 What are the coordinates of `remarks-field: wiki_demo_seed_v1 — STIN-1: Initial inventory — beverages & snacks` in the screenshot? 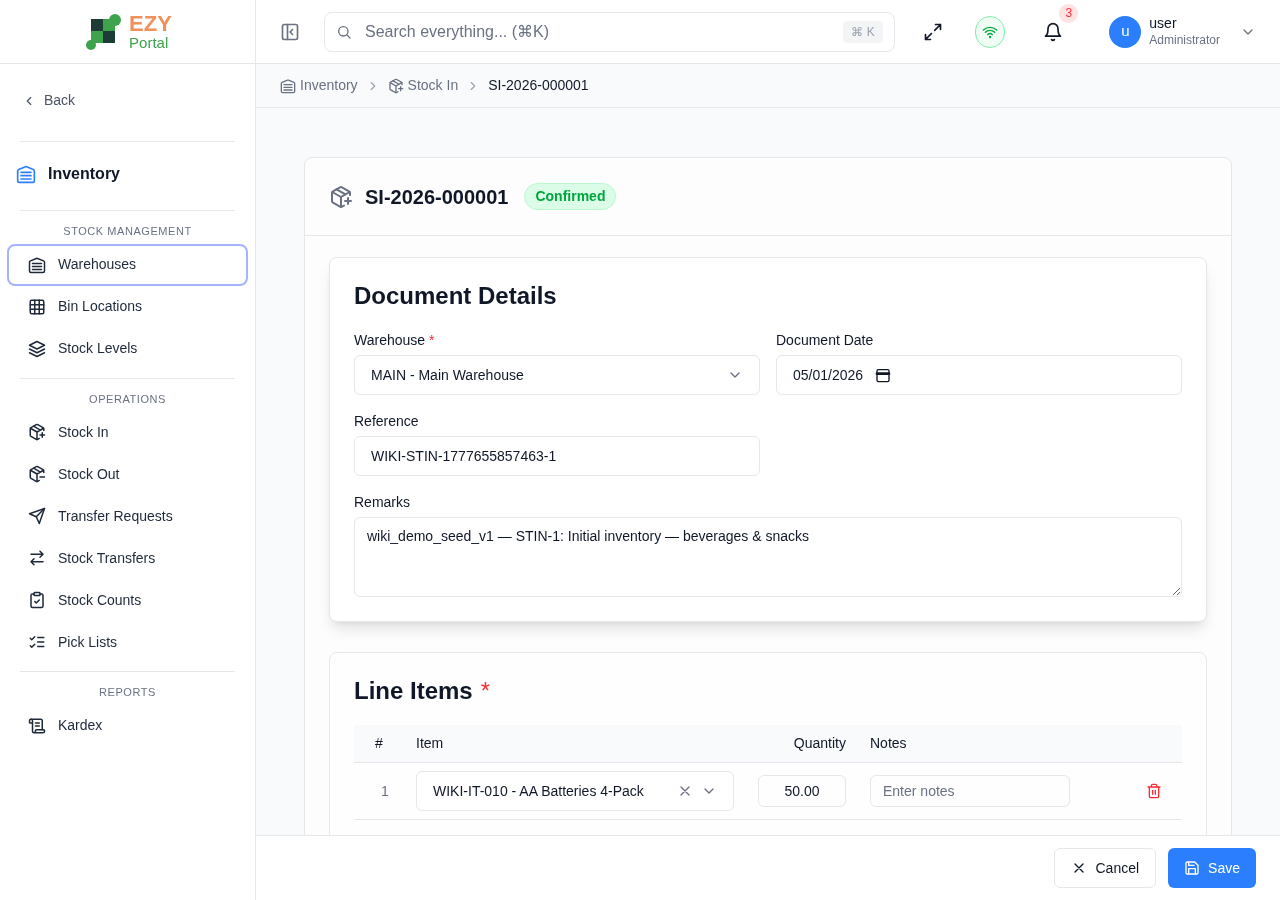 It's located at (768, 557).